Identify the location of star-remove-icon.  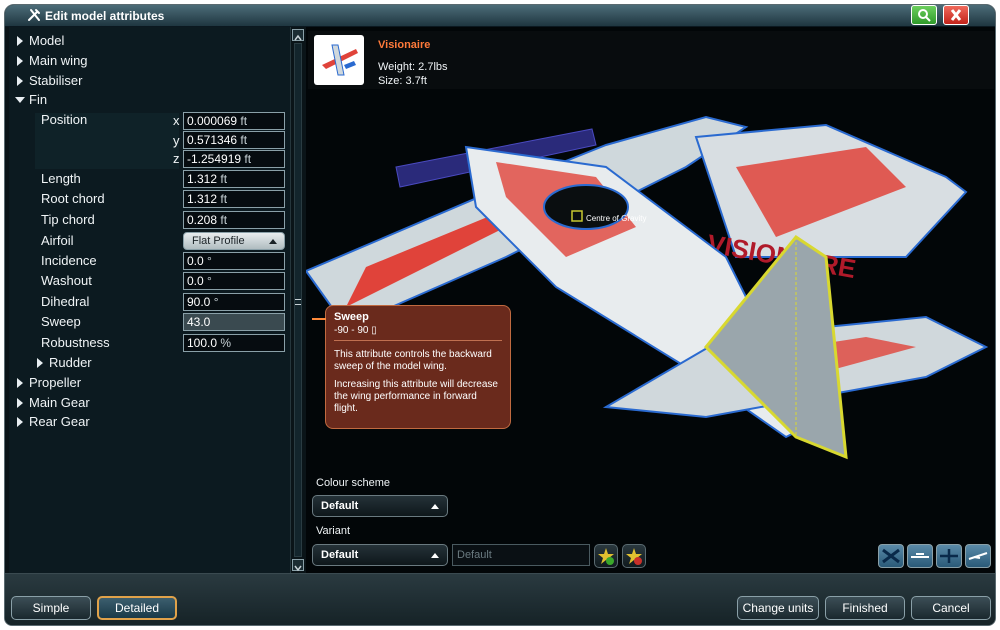
(634, 556).